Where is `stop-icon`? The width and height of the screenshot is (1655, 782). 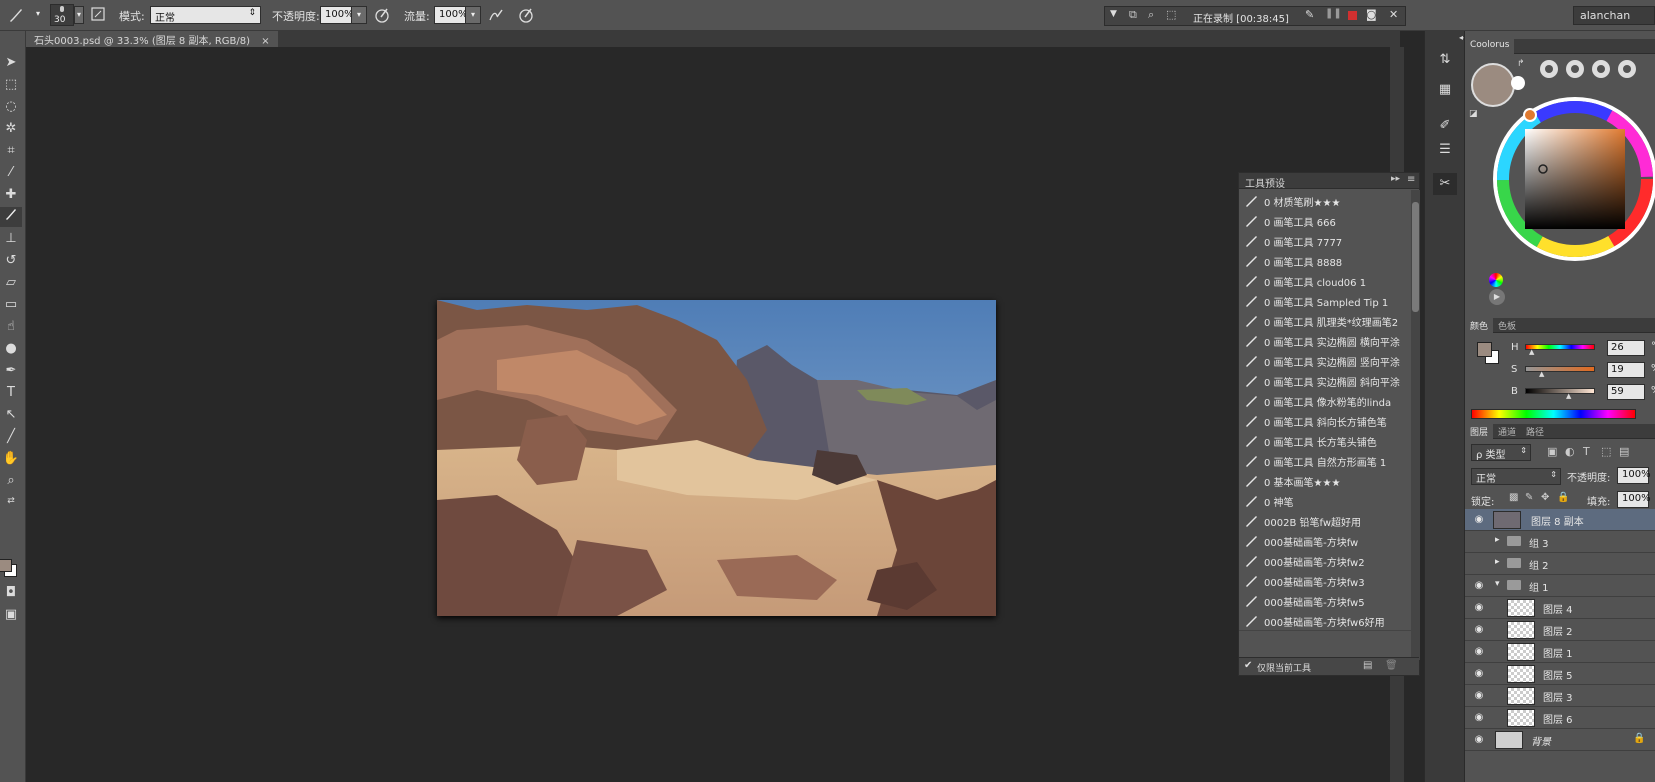
stop-icon is located at coordinates (1352, 15).